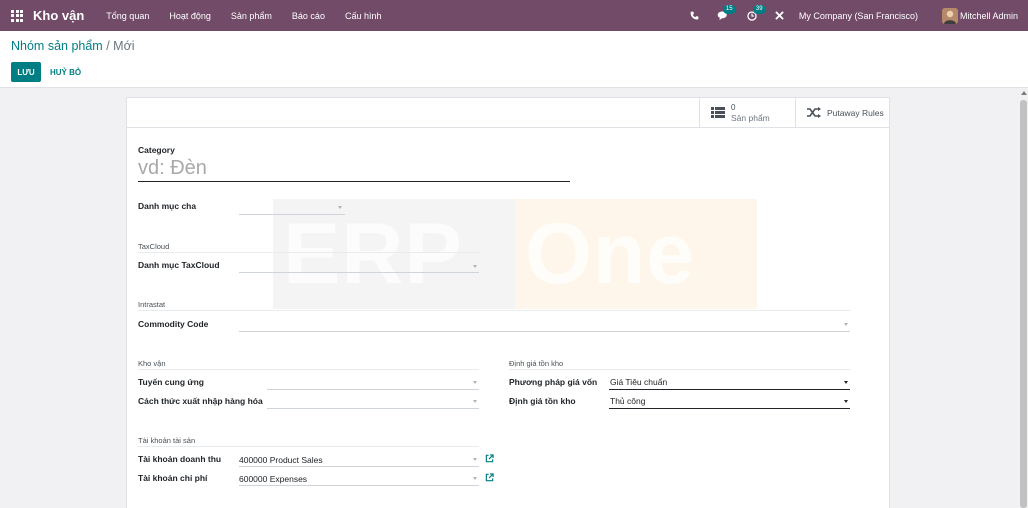 This screenshot has height=508, width=1028. I want to click on expense-account-field, so click(359, 485).